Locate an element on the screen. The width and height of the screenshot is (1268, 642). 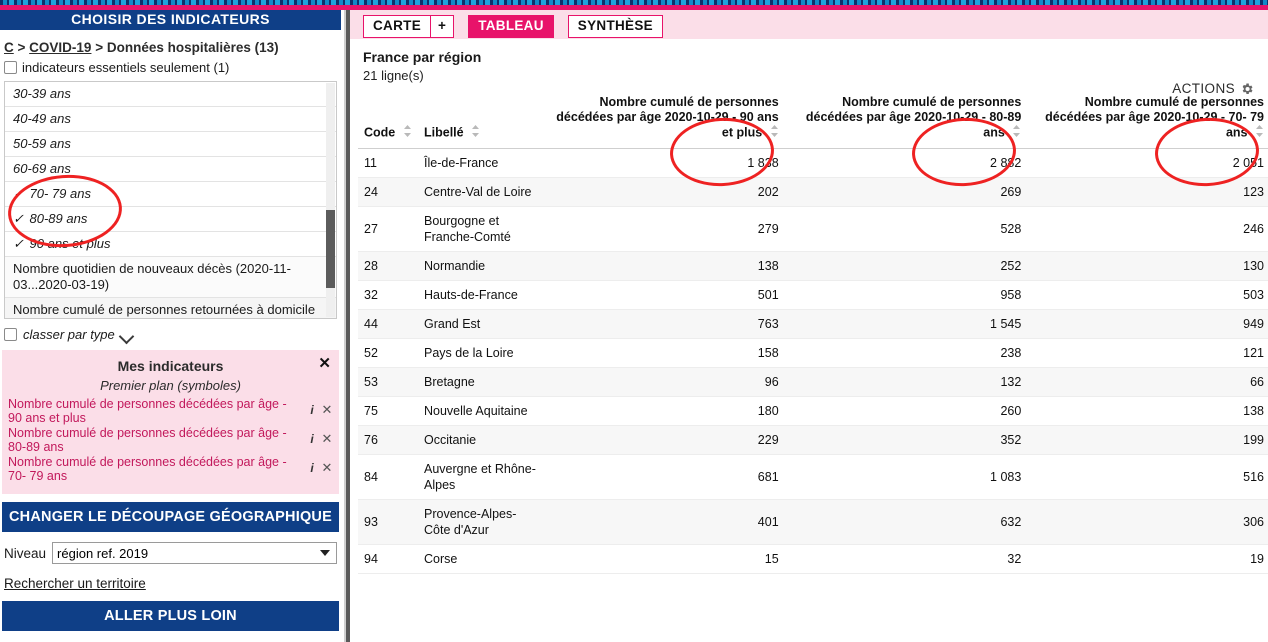
niveau-row: Niveau région ref. 2019 is located at coordinates (170, 549).